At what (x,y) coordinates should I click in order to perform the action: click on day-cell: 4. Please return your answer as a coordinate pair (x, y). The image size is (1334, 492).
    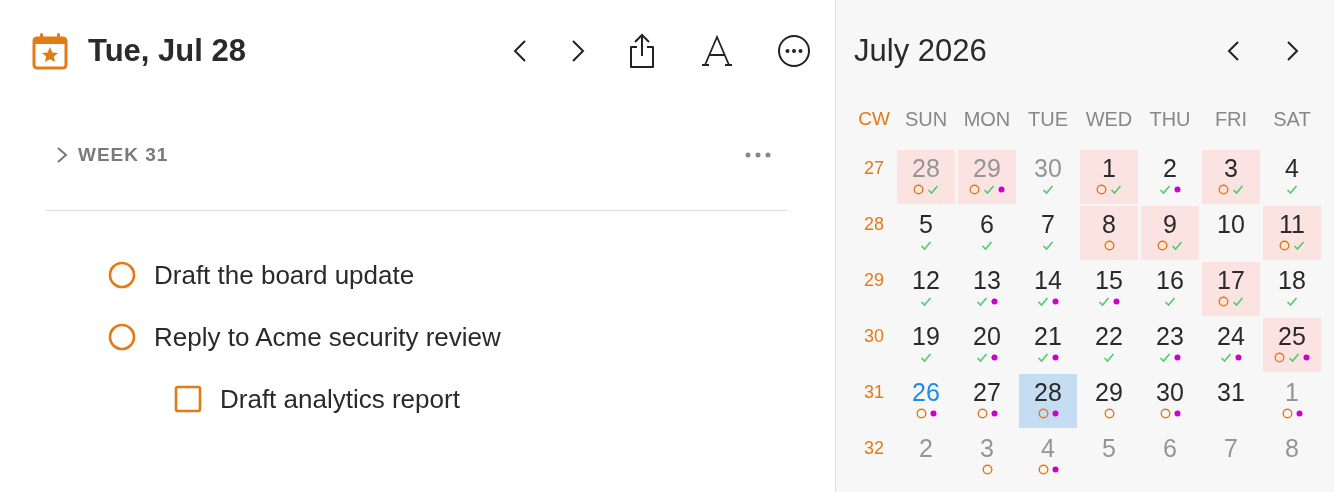
    Looking at the image, I should click on (1292, 177).